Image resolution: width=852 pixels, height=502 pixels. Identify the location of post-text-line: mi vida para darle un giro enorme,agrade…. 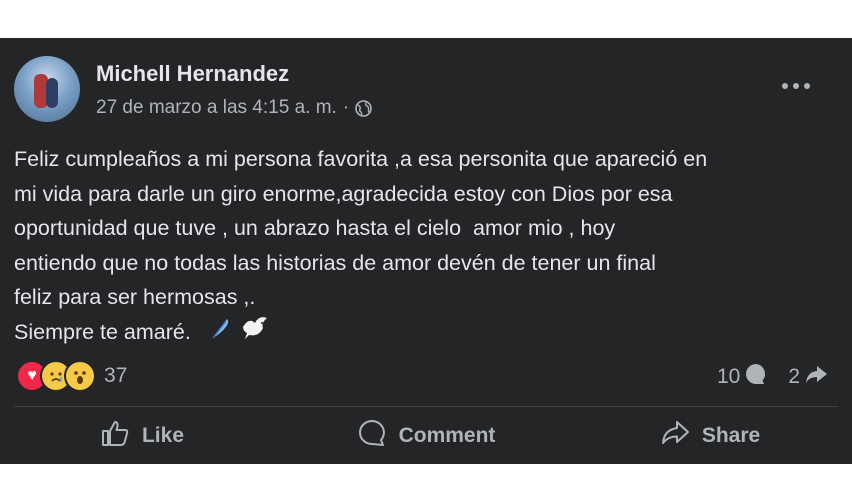
(343, 193).